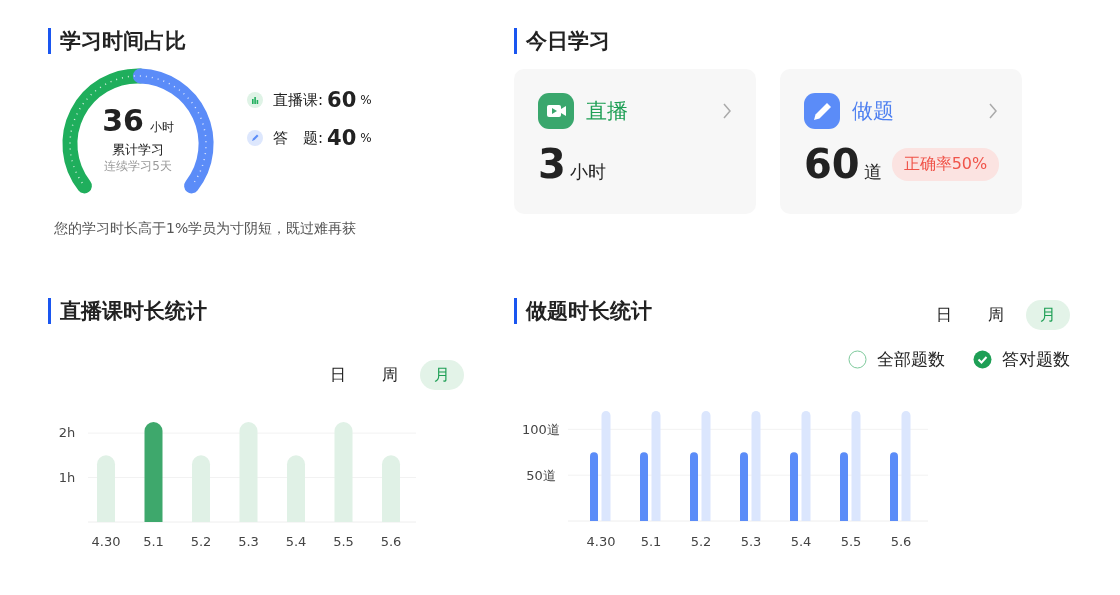 This screenshot has width=1120, height=595. Describe the element at coordinates (255, 100) in the screenshot. I see `bar-chart-icon` at that location.